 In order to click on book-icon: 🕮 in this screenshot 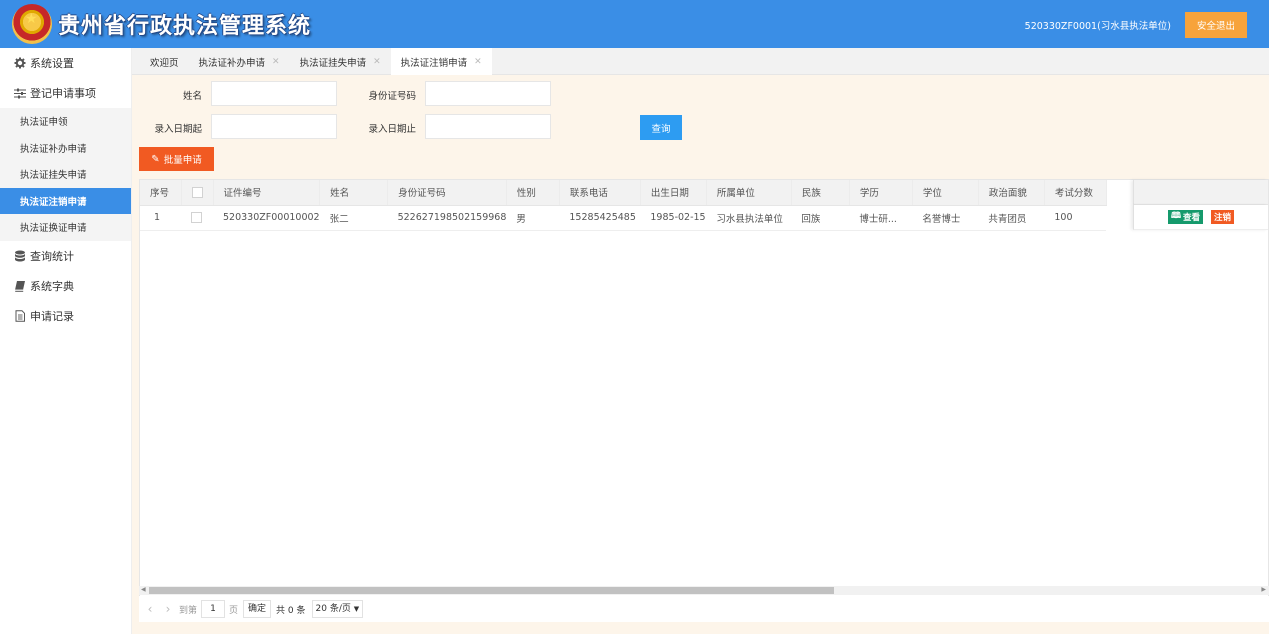, I will do `click(1175, 216)`.